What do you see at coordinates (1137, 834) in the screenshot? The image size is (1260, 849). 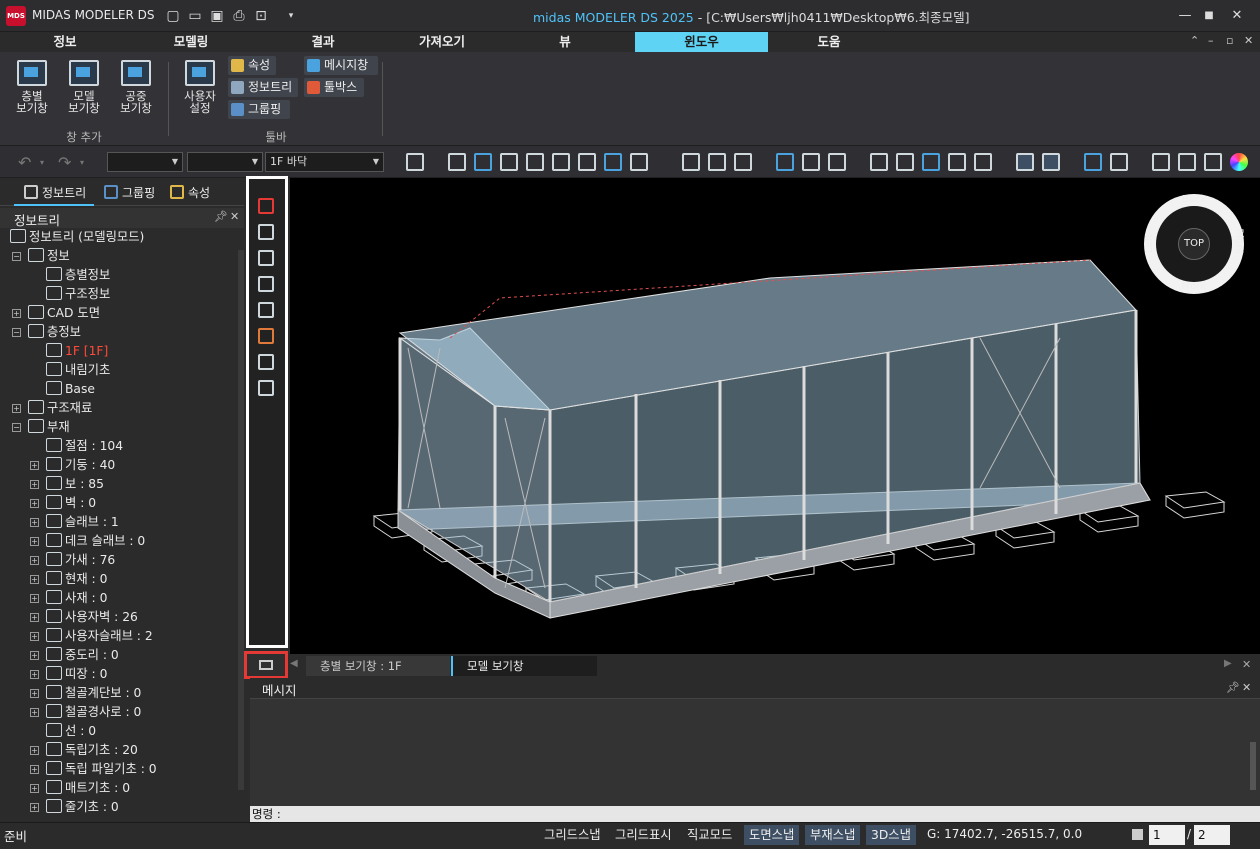 I see `page-stop-icon` at bounding box center [1137, 834].